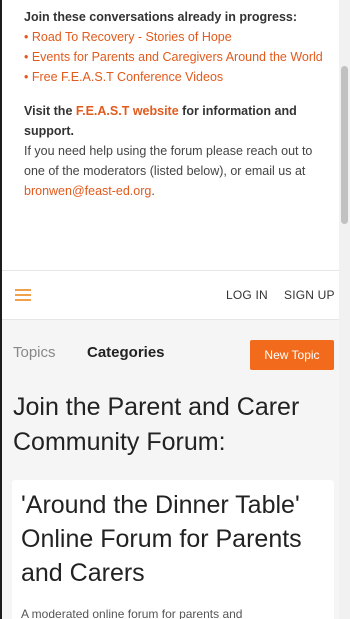  I want to click on tab-topics: Topics, so click(34, 352).